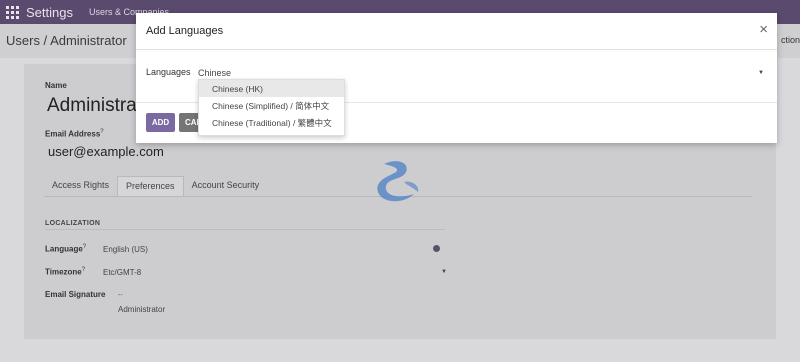 This screenshot has height=362, width=800. What do you see at coordinates (168, 72) in the screenshot?
I see `languages-label: Languages` at bounding box center [168, 72].